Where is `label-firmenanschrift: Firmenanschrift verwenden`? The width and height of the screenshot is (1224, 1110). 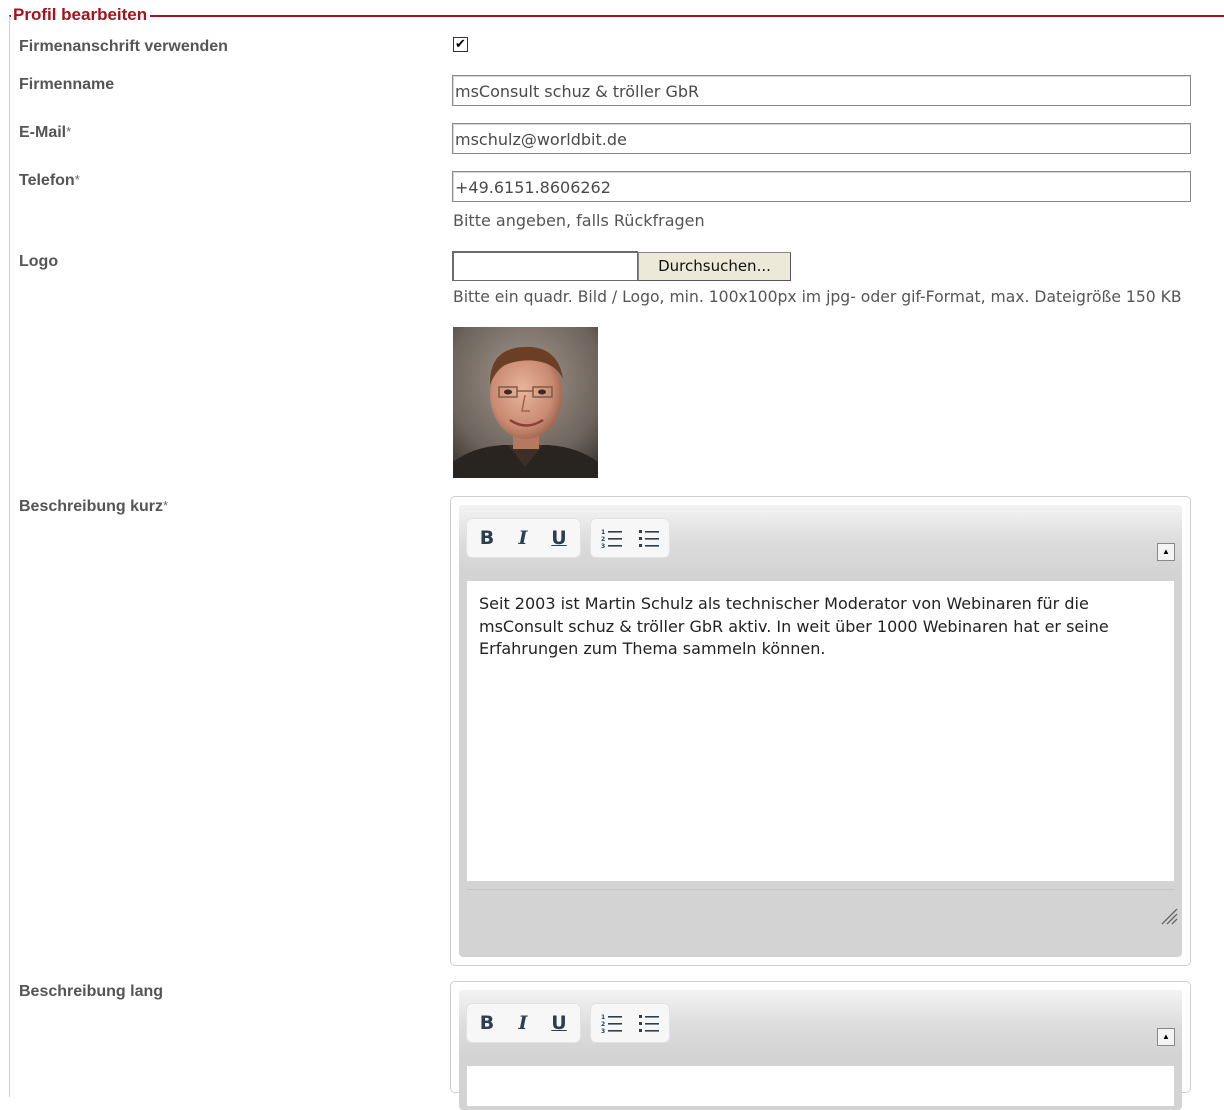
label-firmenanschrift: Firmenanschrift verwenden is located at coordinates (123, 46).